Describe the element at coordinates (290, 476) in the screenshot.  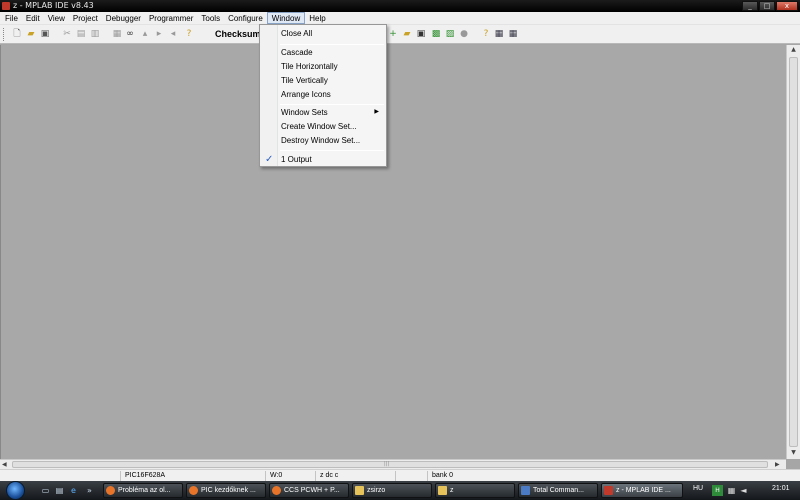
I see `status-w-register: W:0` at that location.